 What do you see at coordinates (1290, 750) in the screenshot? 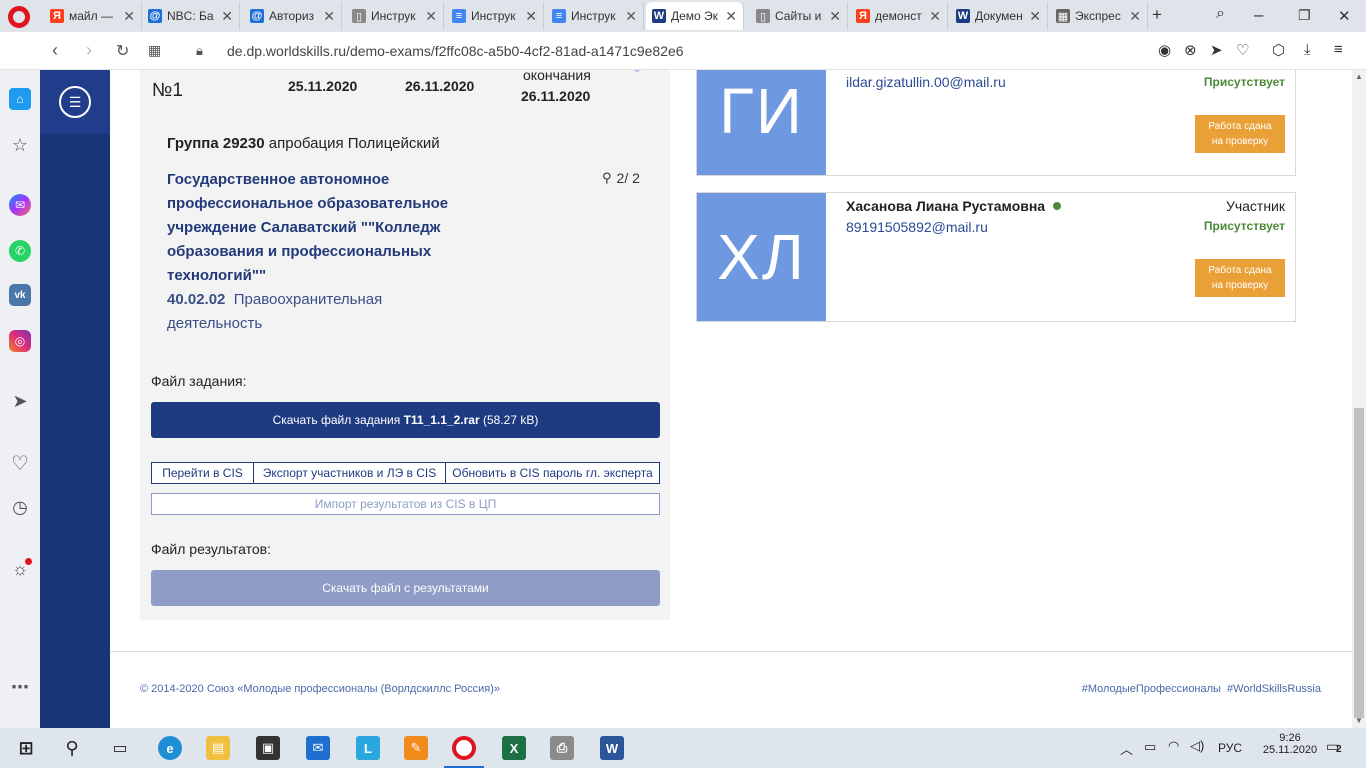
I see `clock-date: 25.11.2020` at bounding box center [1290, 750].